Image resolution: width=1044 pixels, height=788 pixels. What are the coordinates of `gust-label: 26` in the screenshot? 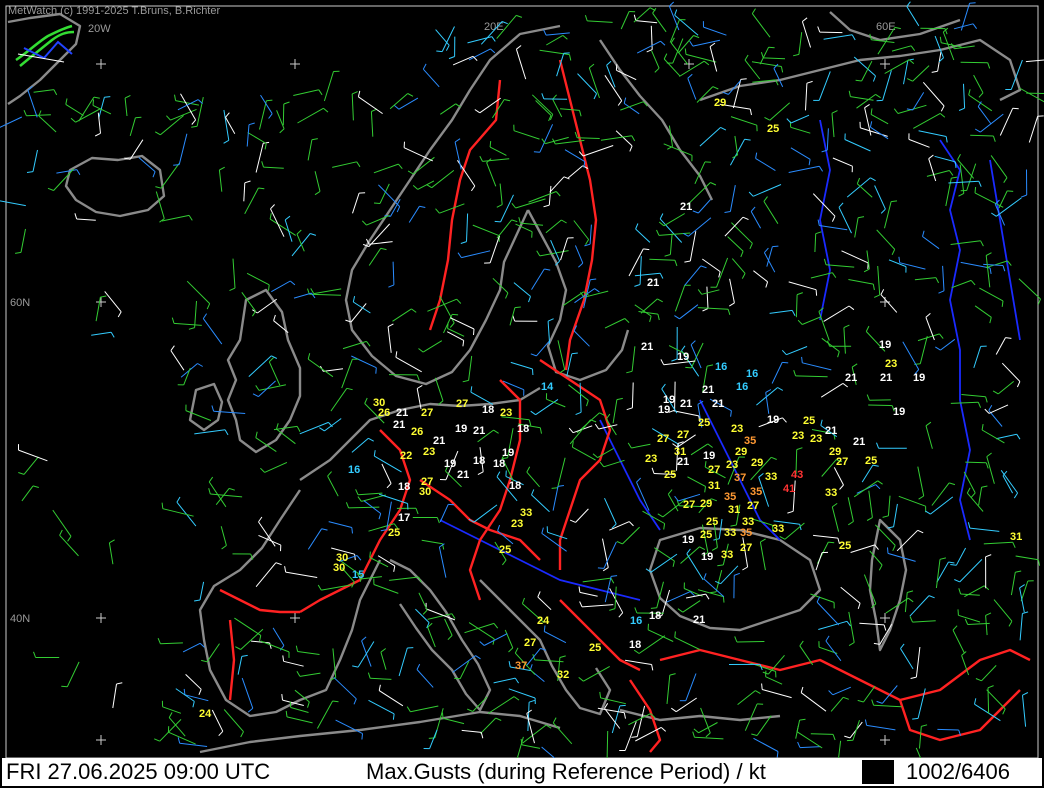 It's located at (384, 413).